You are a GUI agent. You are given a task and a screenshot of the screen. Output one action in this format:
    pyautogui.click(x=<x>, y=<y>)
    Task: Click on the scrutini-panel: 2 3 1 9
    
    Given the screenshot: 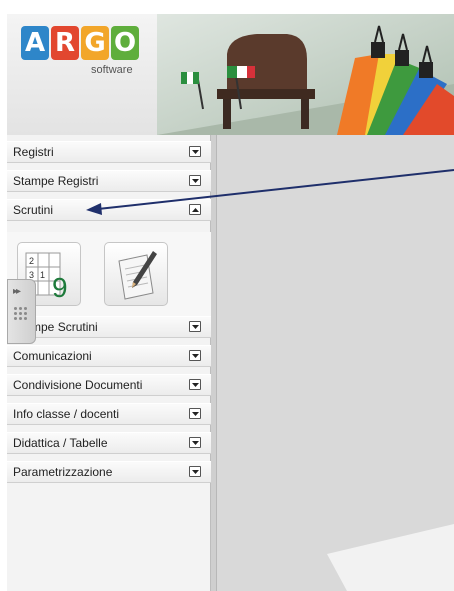 What is the action you would take?
    pyautogui.click(x=109, y=275)
    